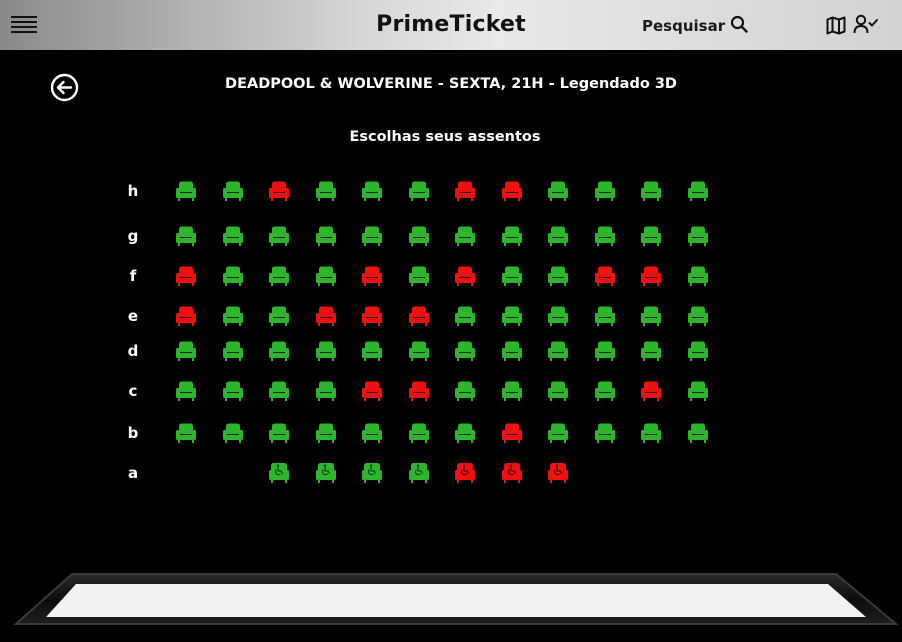 Image resolution: width=902 pixels, height=642 pixels. Describe the element at coordinates (186, 391) in the screenshot. I see `seat-c1-available` at that location.